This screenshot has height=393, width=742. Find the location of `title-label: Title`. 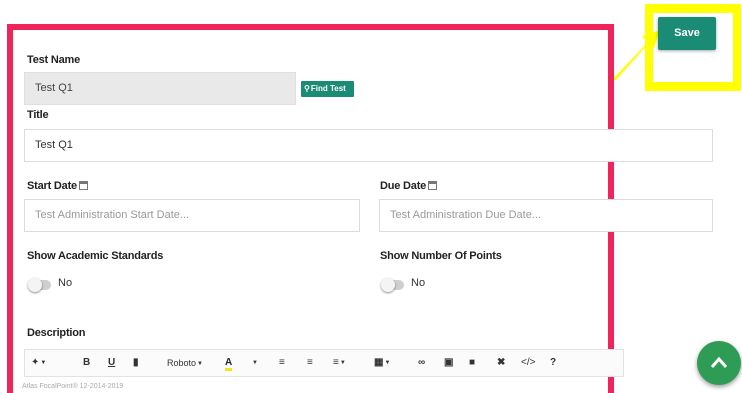

title-label: Title is located at coordinates (38, 115).